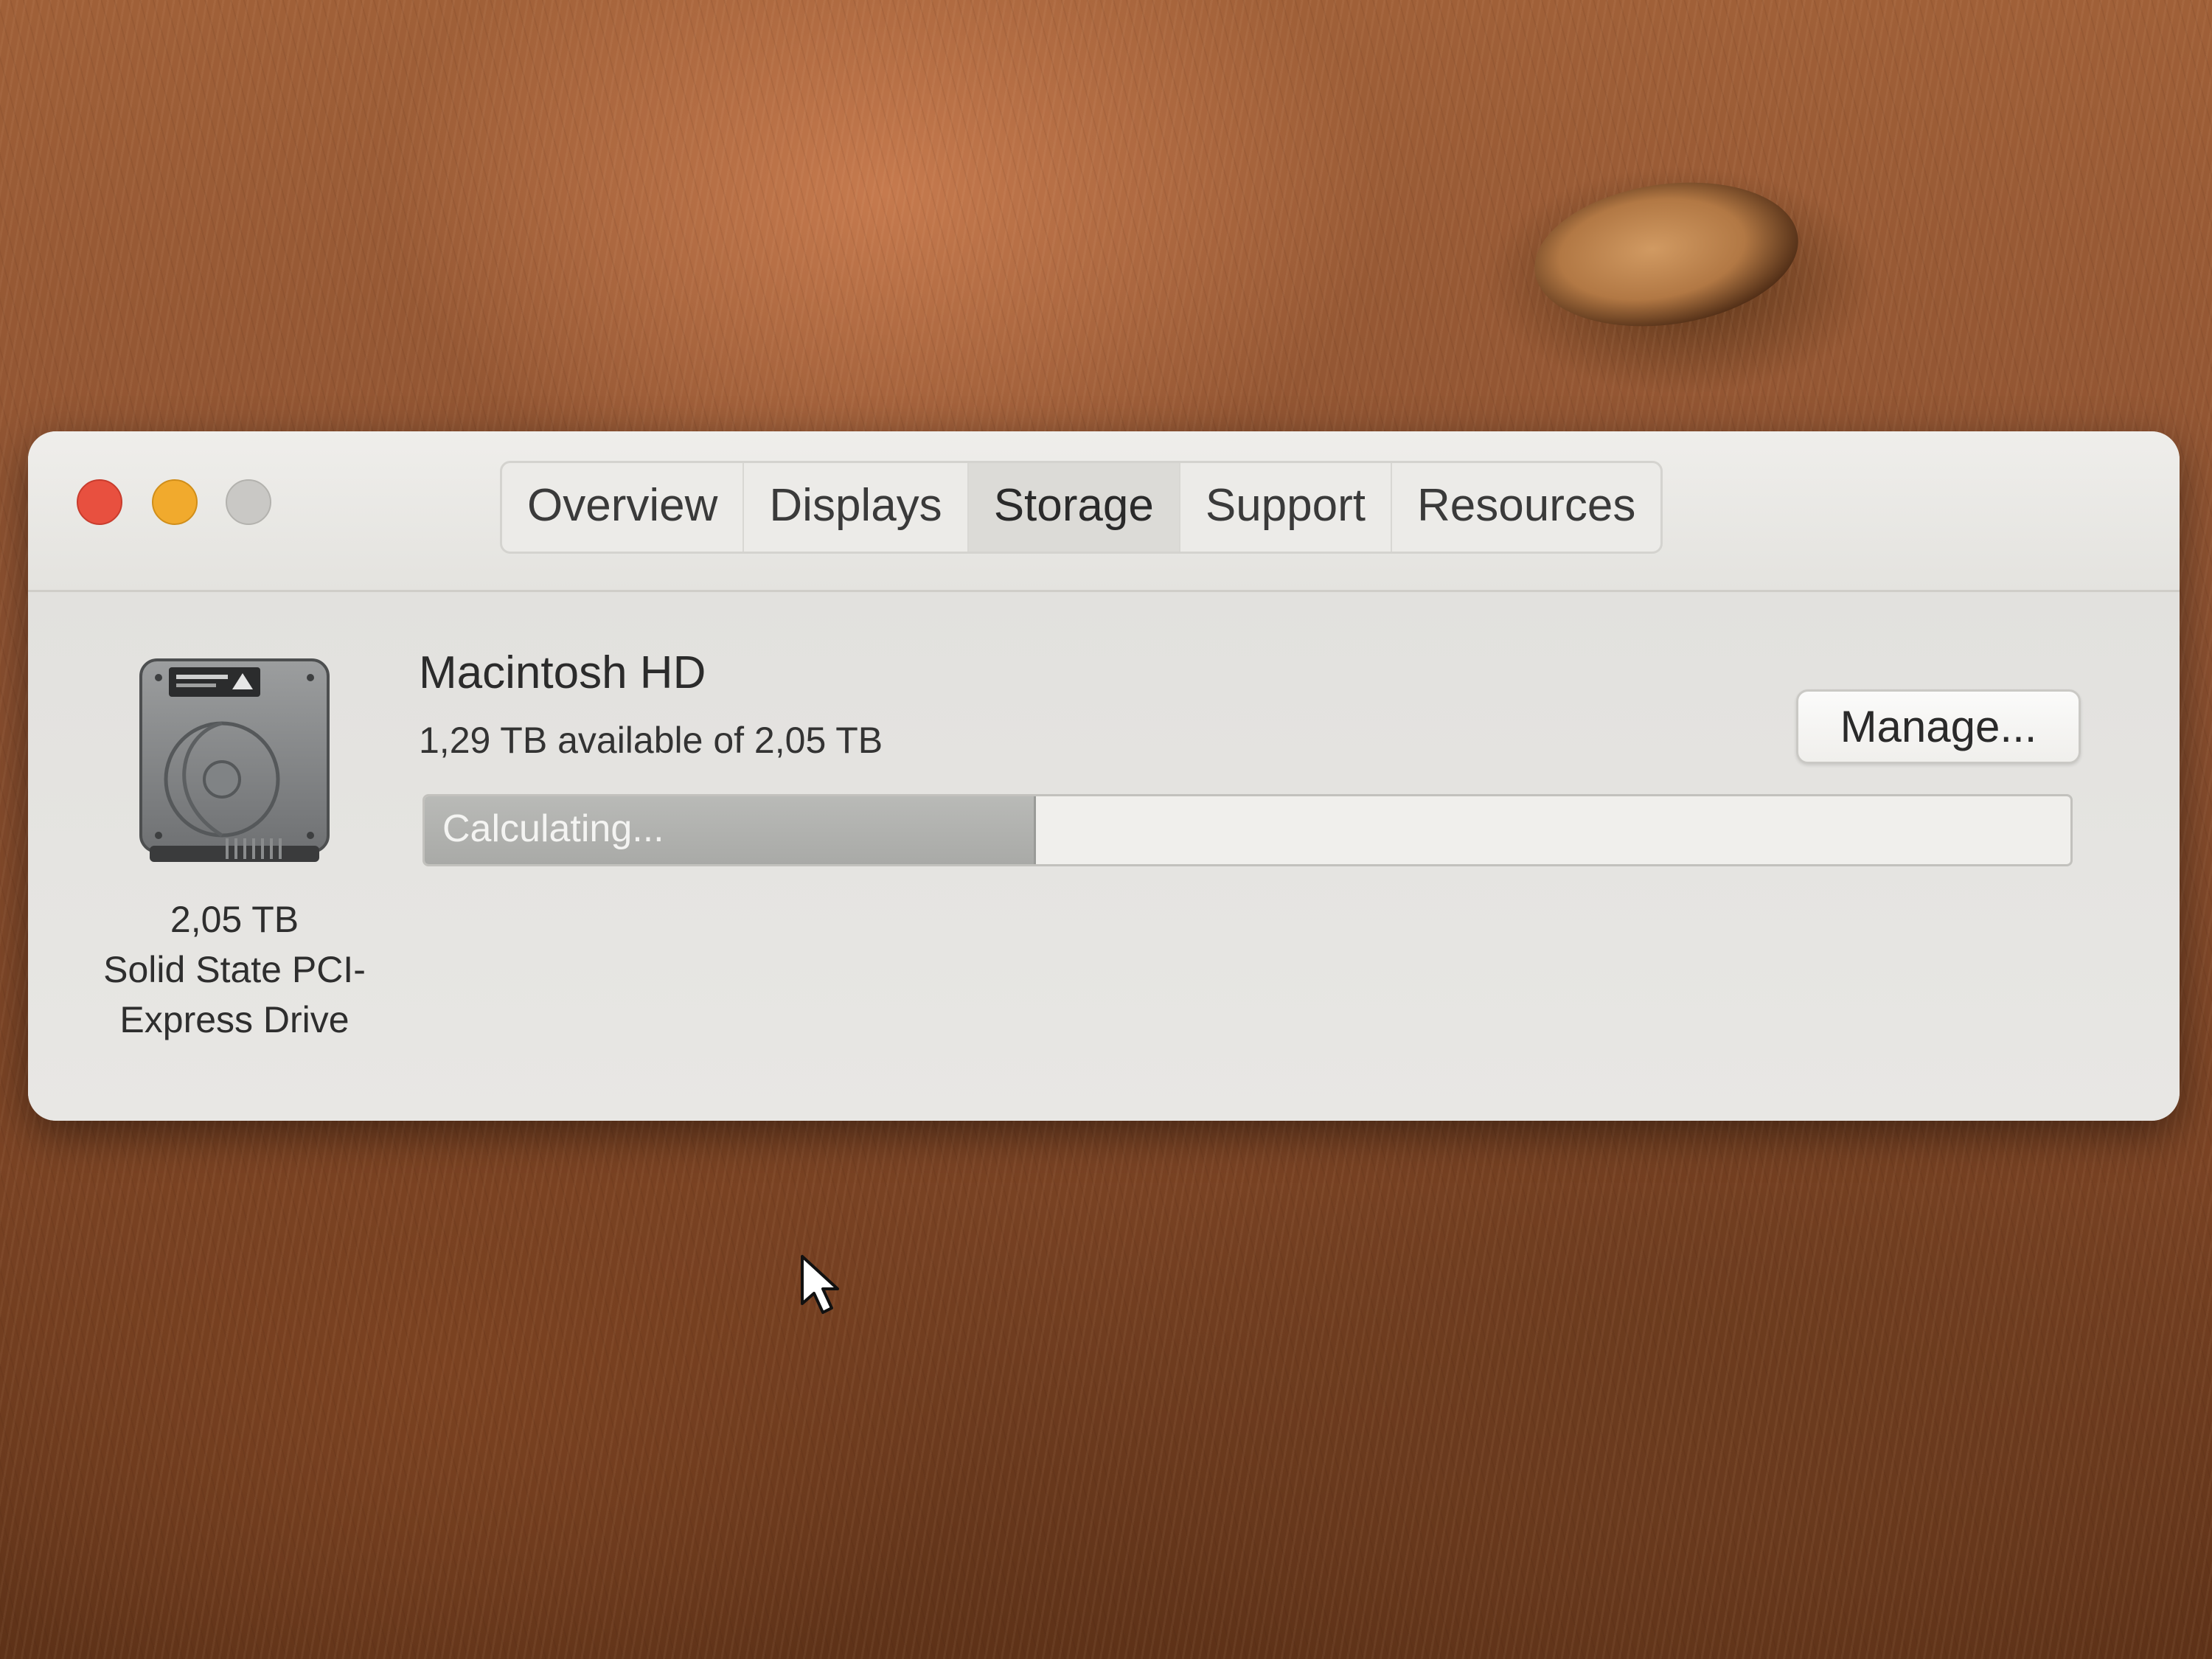  I want to click on tab-overview: Overview, so click(623, 507).